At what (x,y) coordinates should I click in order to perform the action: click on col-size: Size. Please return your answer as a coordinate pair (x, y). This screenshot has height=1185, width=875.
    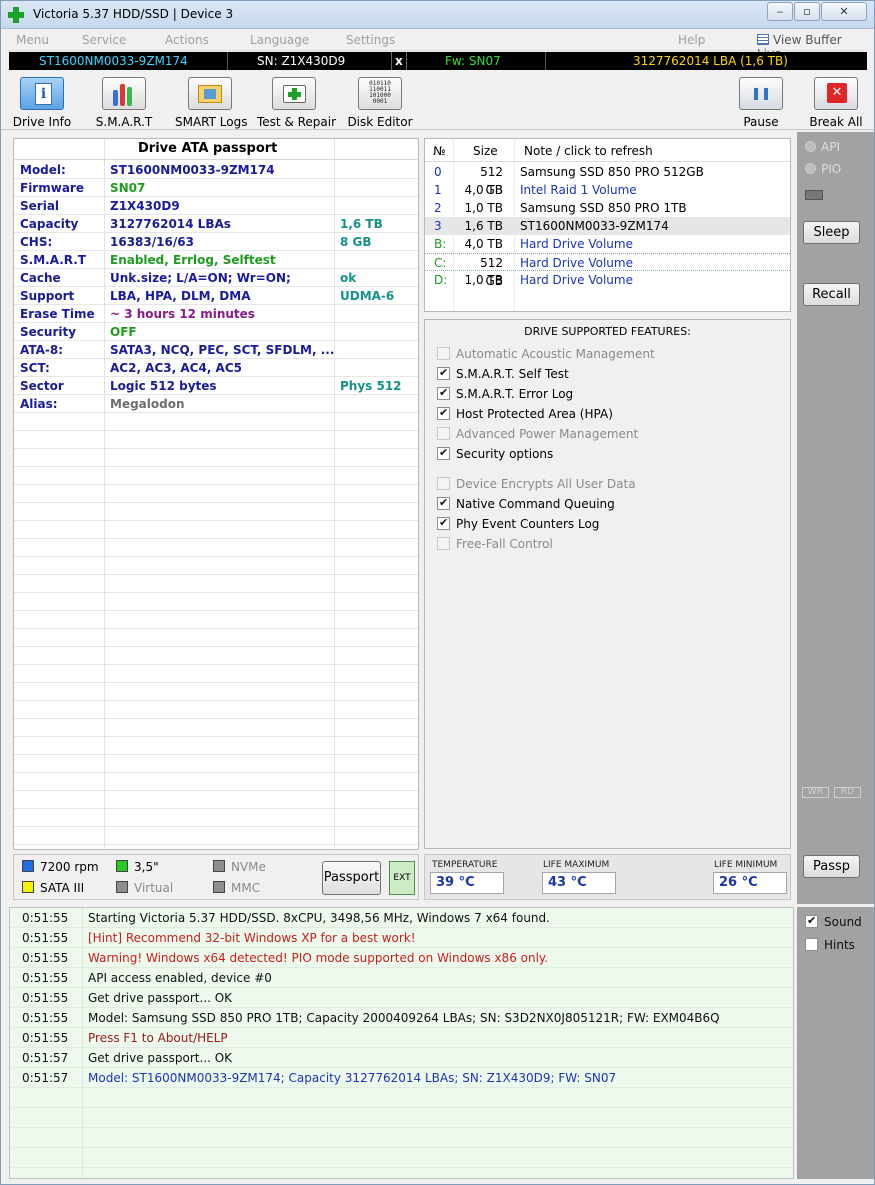
    Looking at the image, I should click on (485, 151).